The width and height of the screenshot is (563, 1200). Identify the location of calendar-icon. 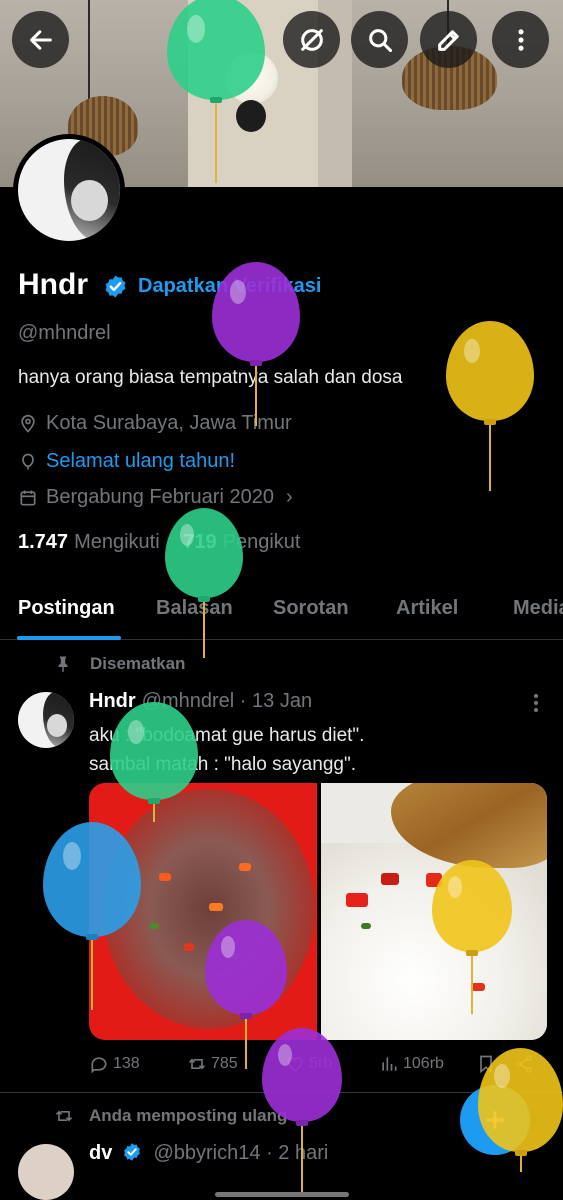
(28, 497).